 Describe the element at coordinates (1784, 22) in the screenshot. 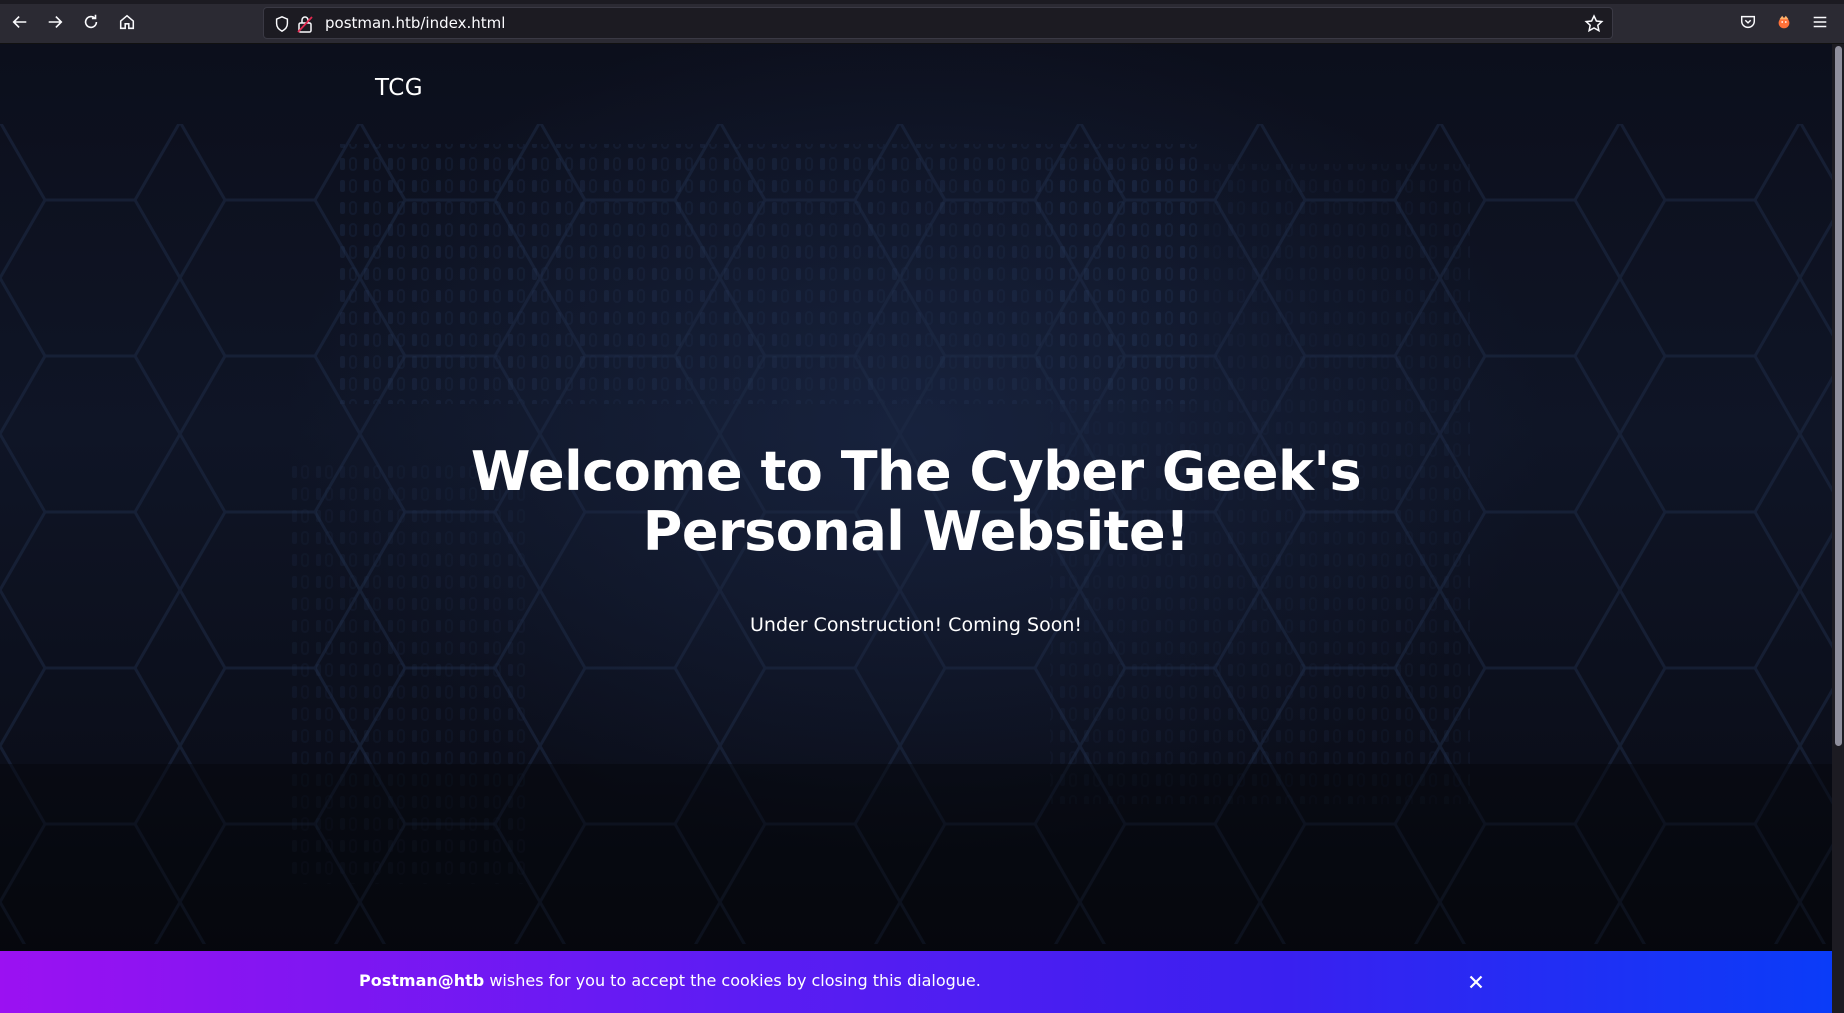

I see `extension-icon` at that location.